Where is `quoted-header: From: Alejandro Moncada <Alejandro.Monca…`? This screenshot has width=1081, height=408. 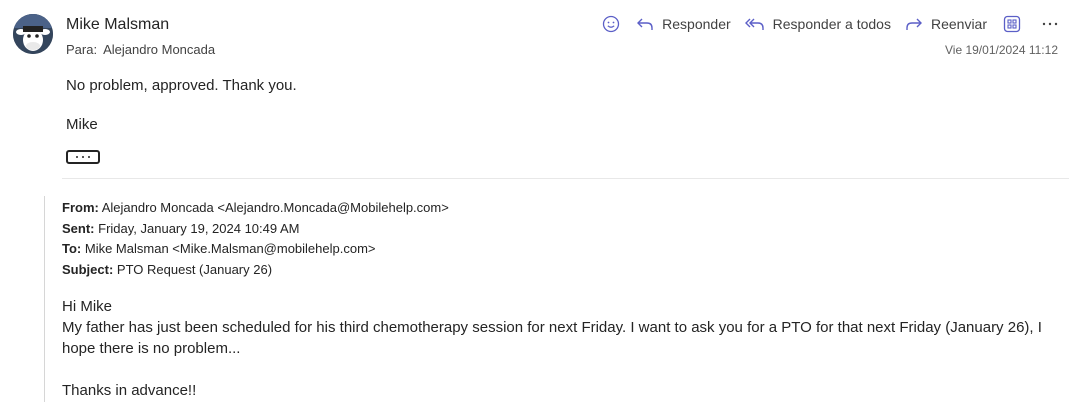 quoted-header: From: Alejandro Moncada <Alejandro.Monca… is located at coordinates (255, 239).